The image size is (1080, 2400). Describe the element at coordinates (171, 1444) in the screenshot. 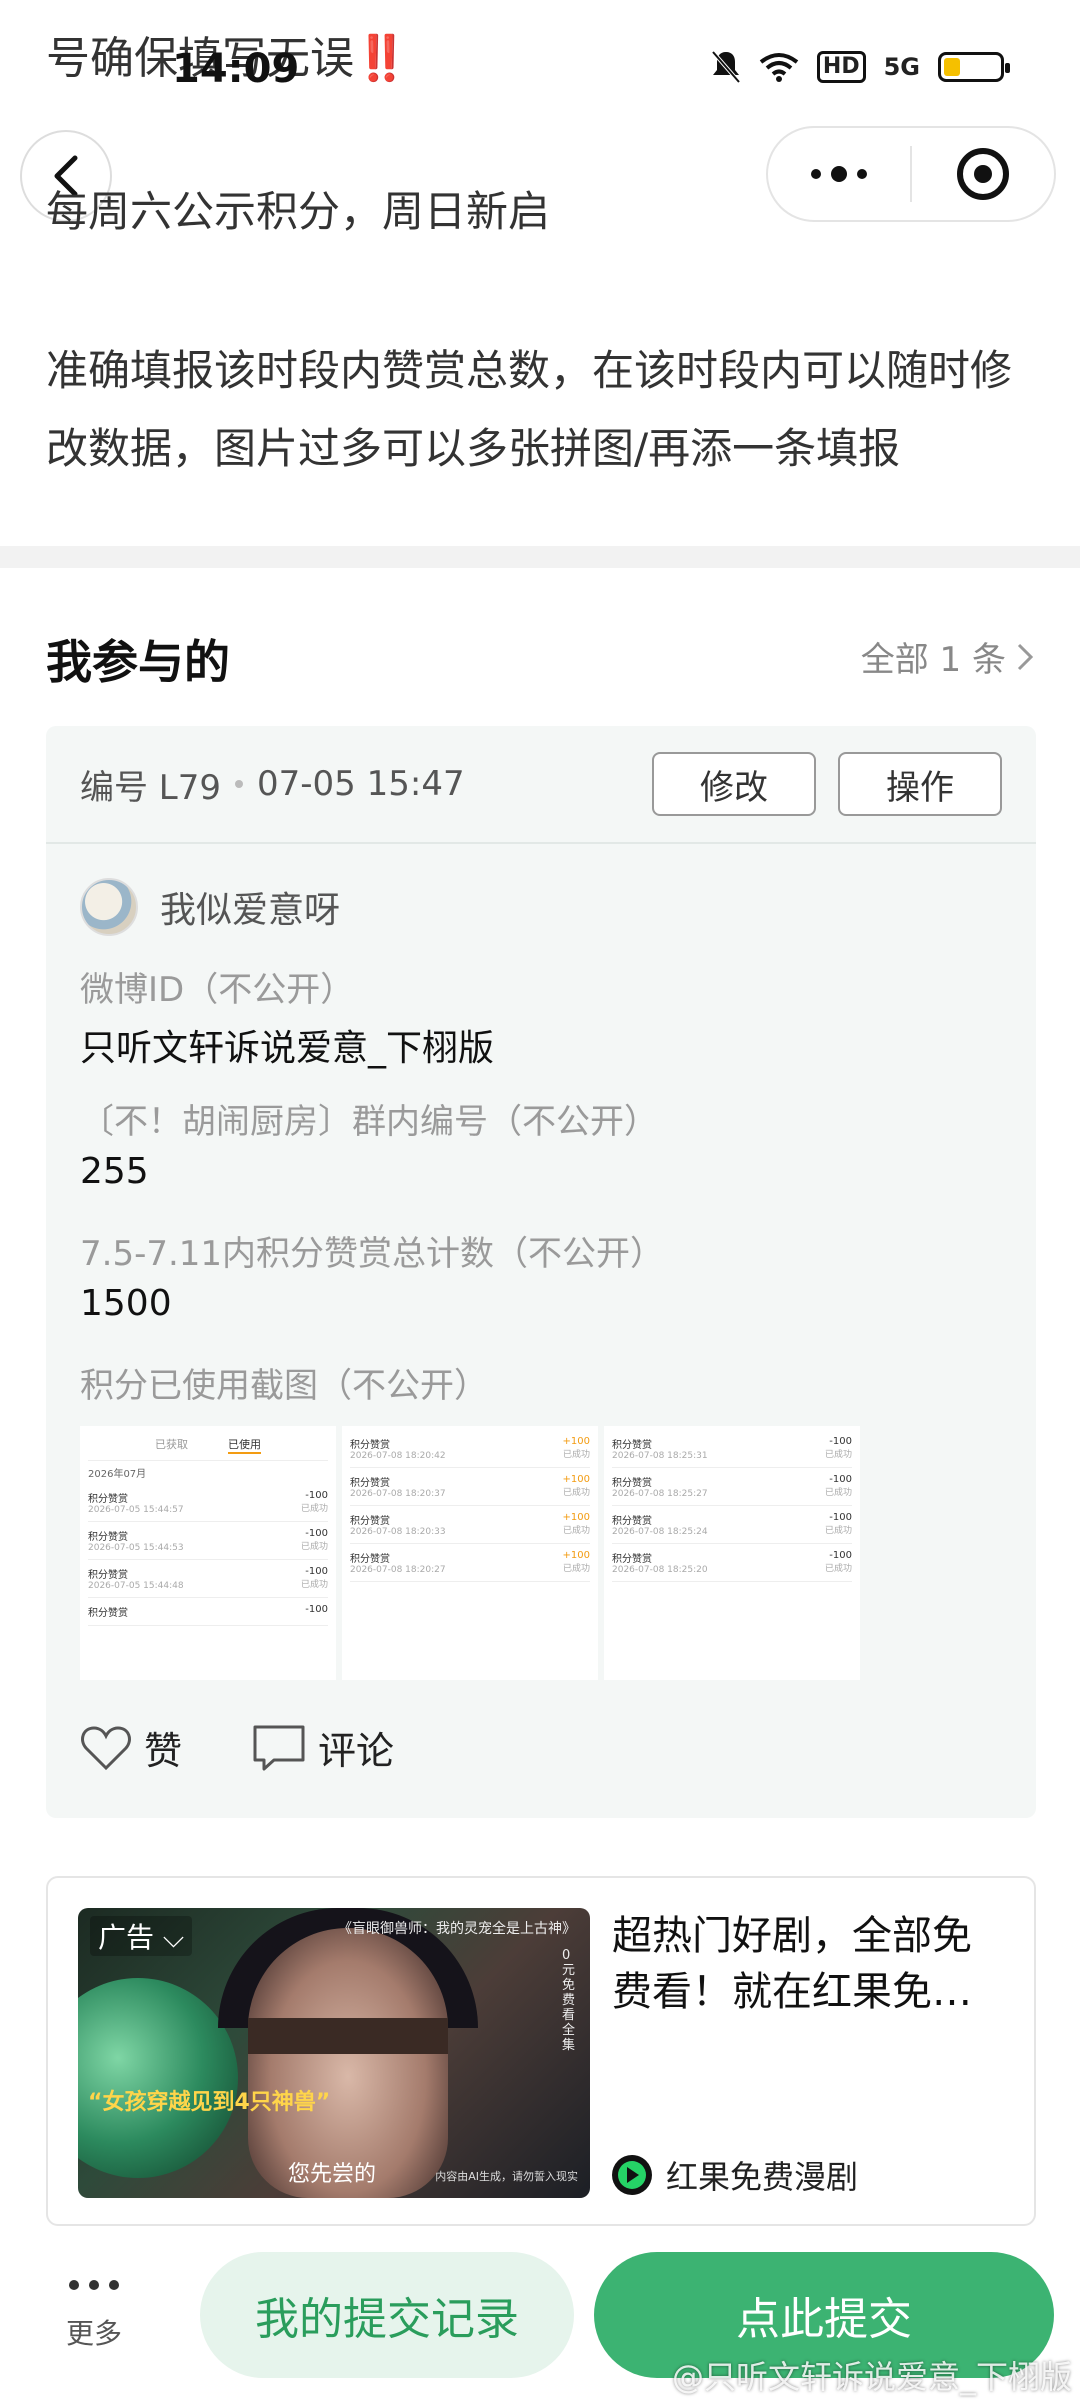

I see `screenshot-tab-obtained: 已获取` at that location.